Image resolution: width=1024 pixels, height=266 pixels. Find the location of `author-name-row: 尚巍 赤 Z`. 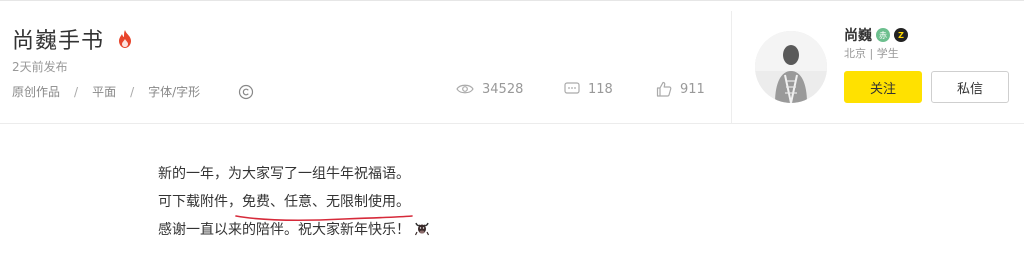

author-name-row: 尚巍 赤 Z is located at coordinates (876, 35).